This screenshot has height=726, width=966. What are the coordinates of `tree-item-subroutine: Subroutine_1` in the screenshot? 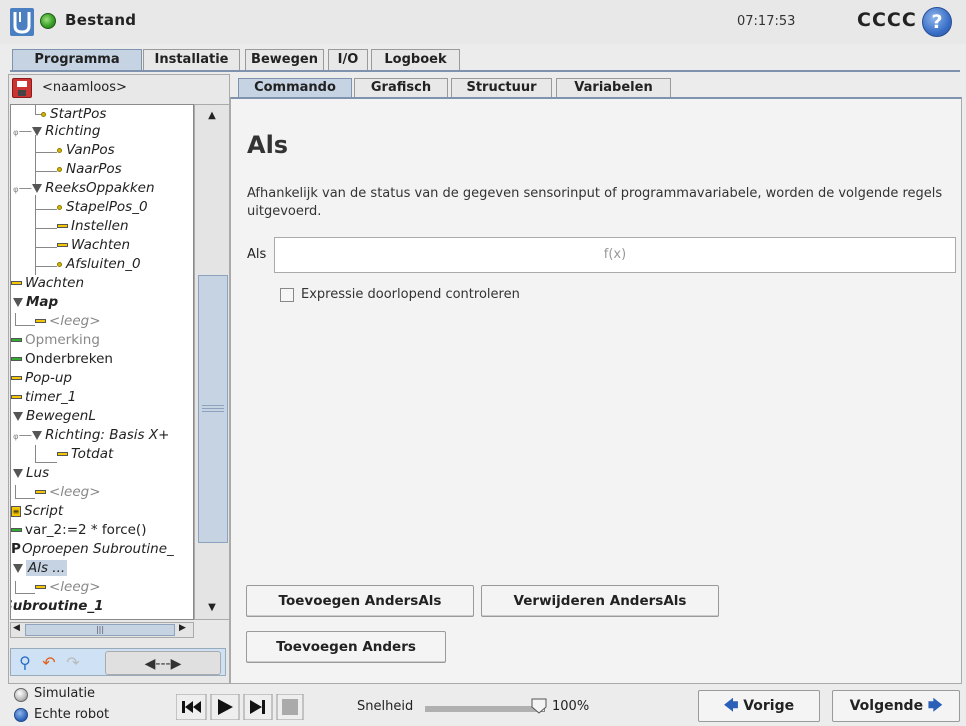 It's located at (57, 606).